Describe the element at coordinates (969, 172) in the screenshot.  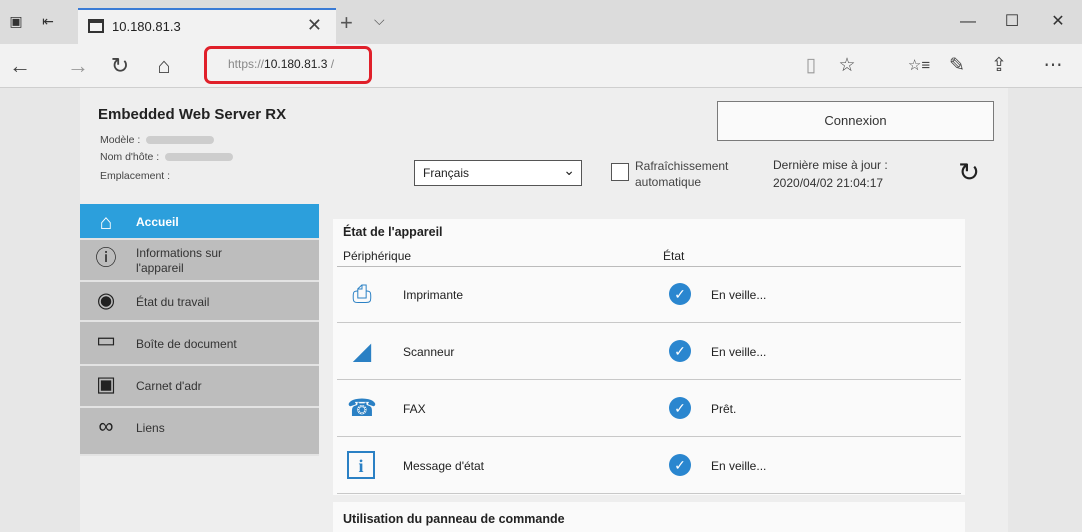
I see `reload-icon: ↻` at that location.